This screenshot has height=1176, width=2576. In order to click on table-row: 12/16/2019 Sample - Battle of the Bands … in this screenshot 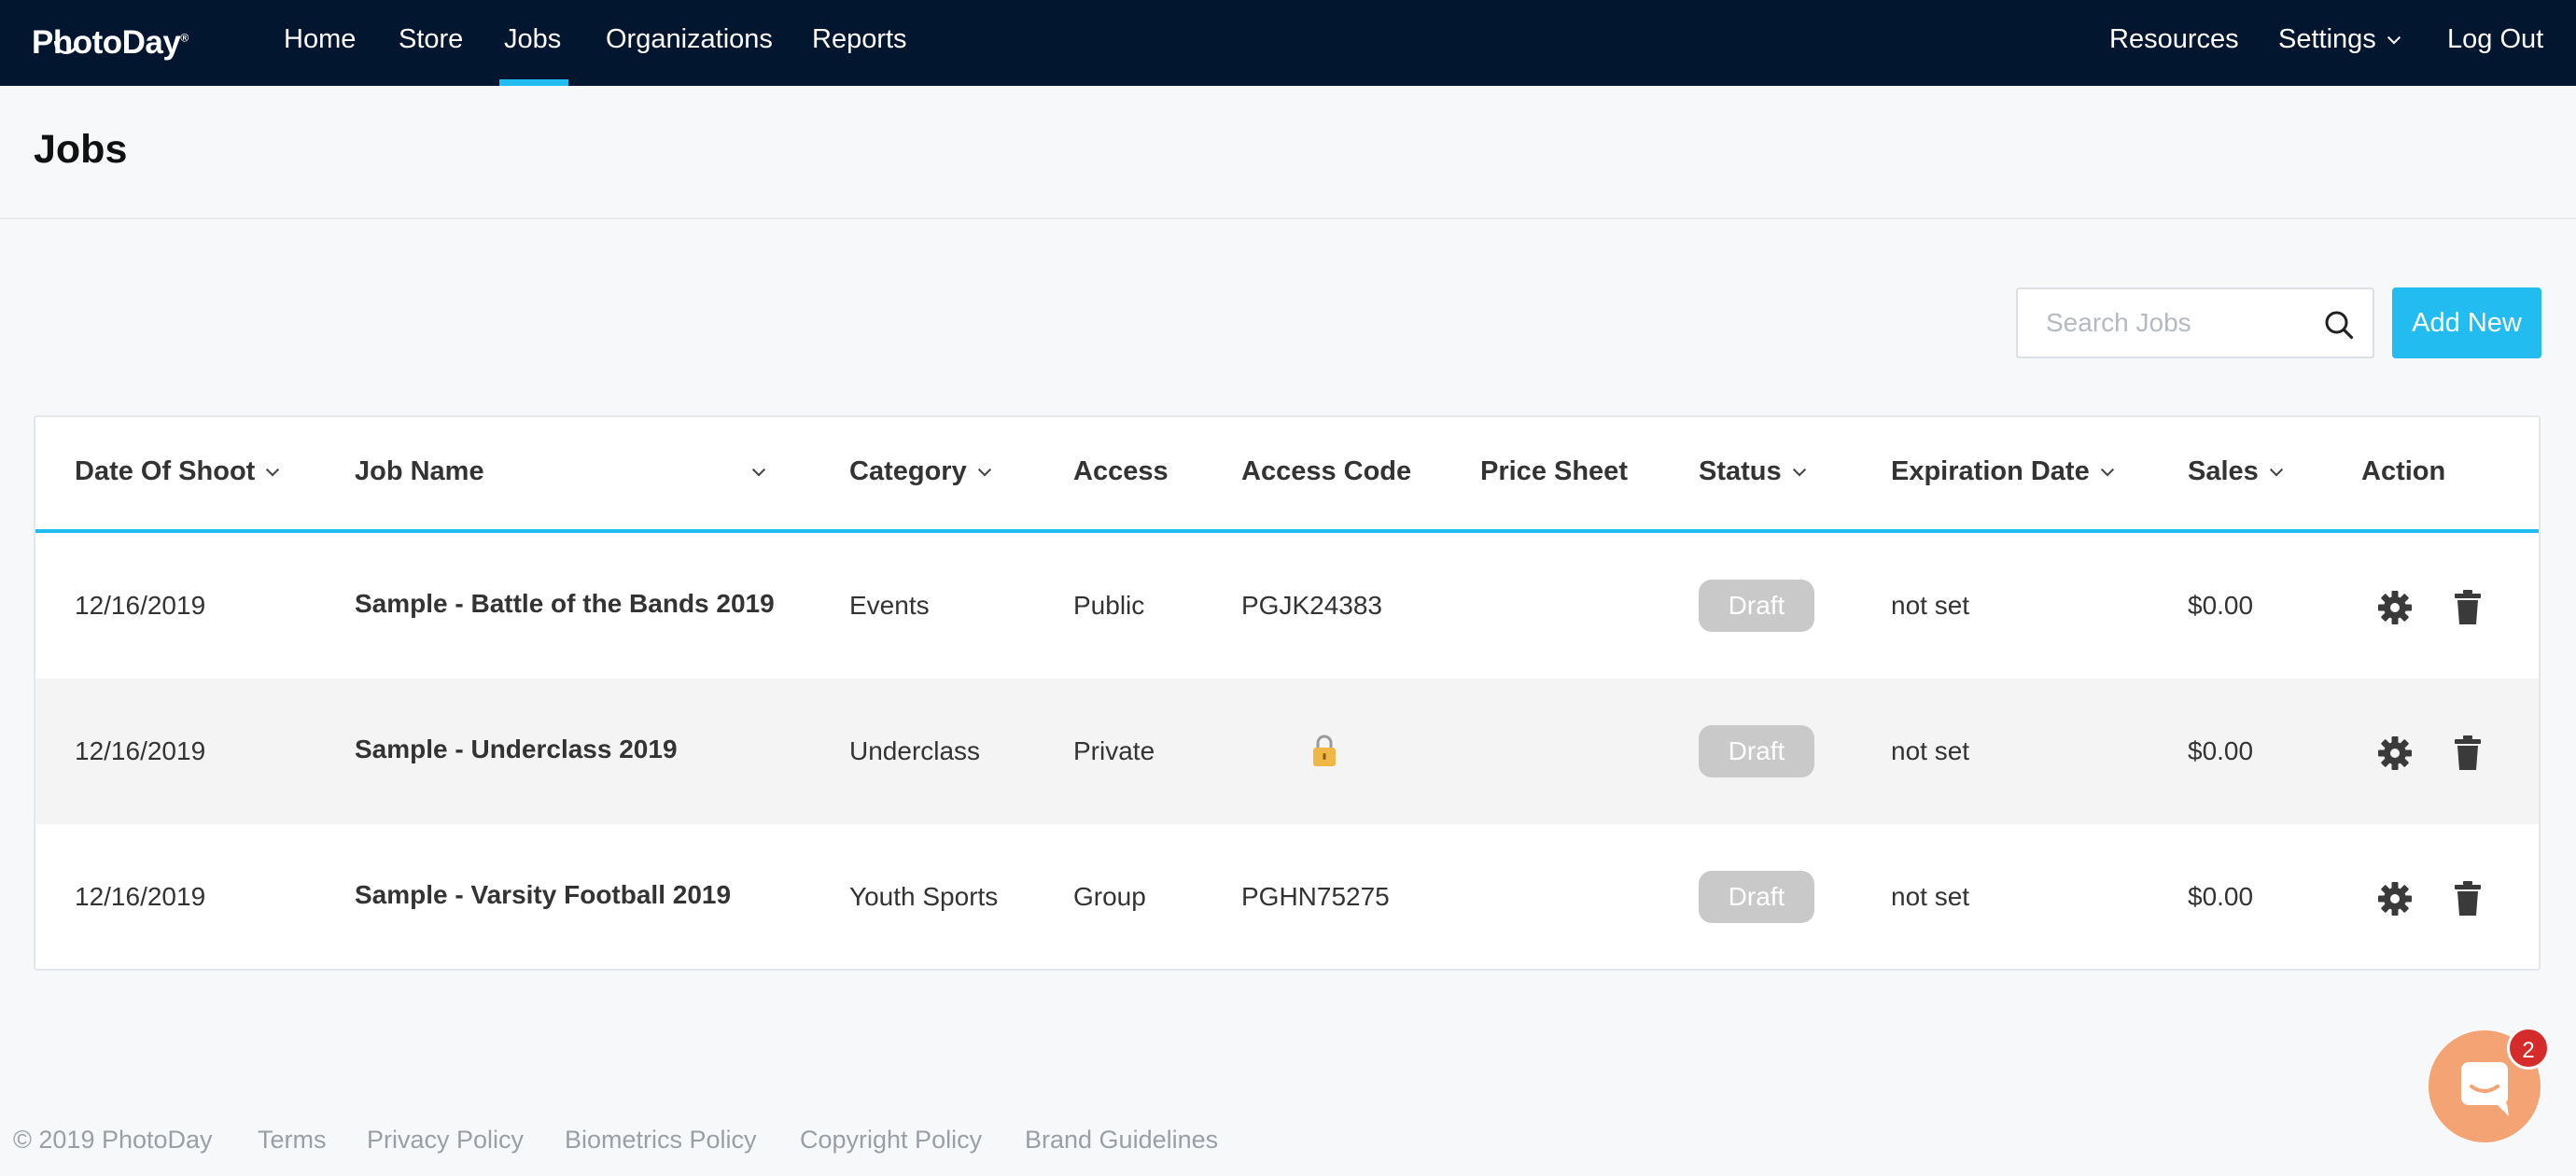, I will do `click(1287, 606)`.